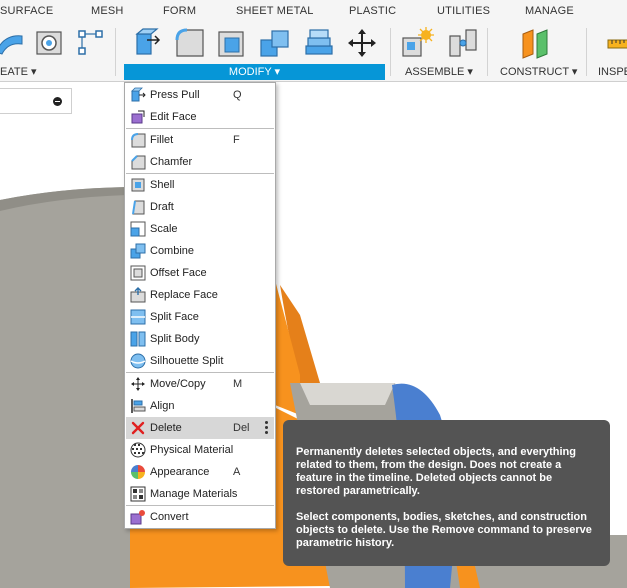 Image resolution: width=627 pixels, height=588 pixels. Describe the element at coordinates (138, 295) in the screenshot. I see `replace-face-icon` at that location.